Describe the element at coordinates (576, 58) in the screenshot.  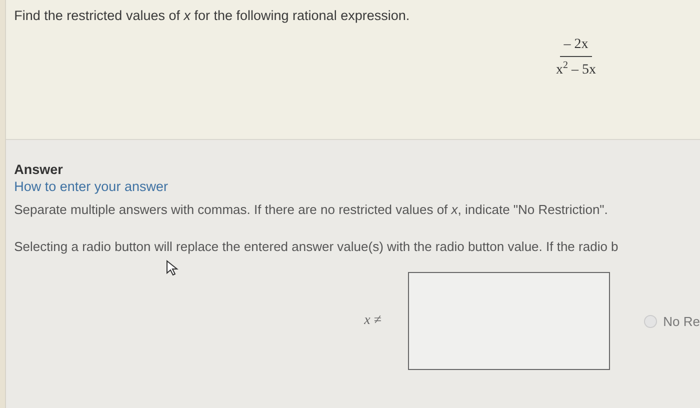
I see `rational-expression: – 2x x$^{2}$ – 5x` at that location.